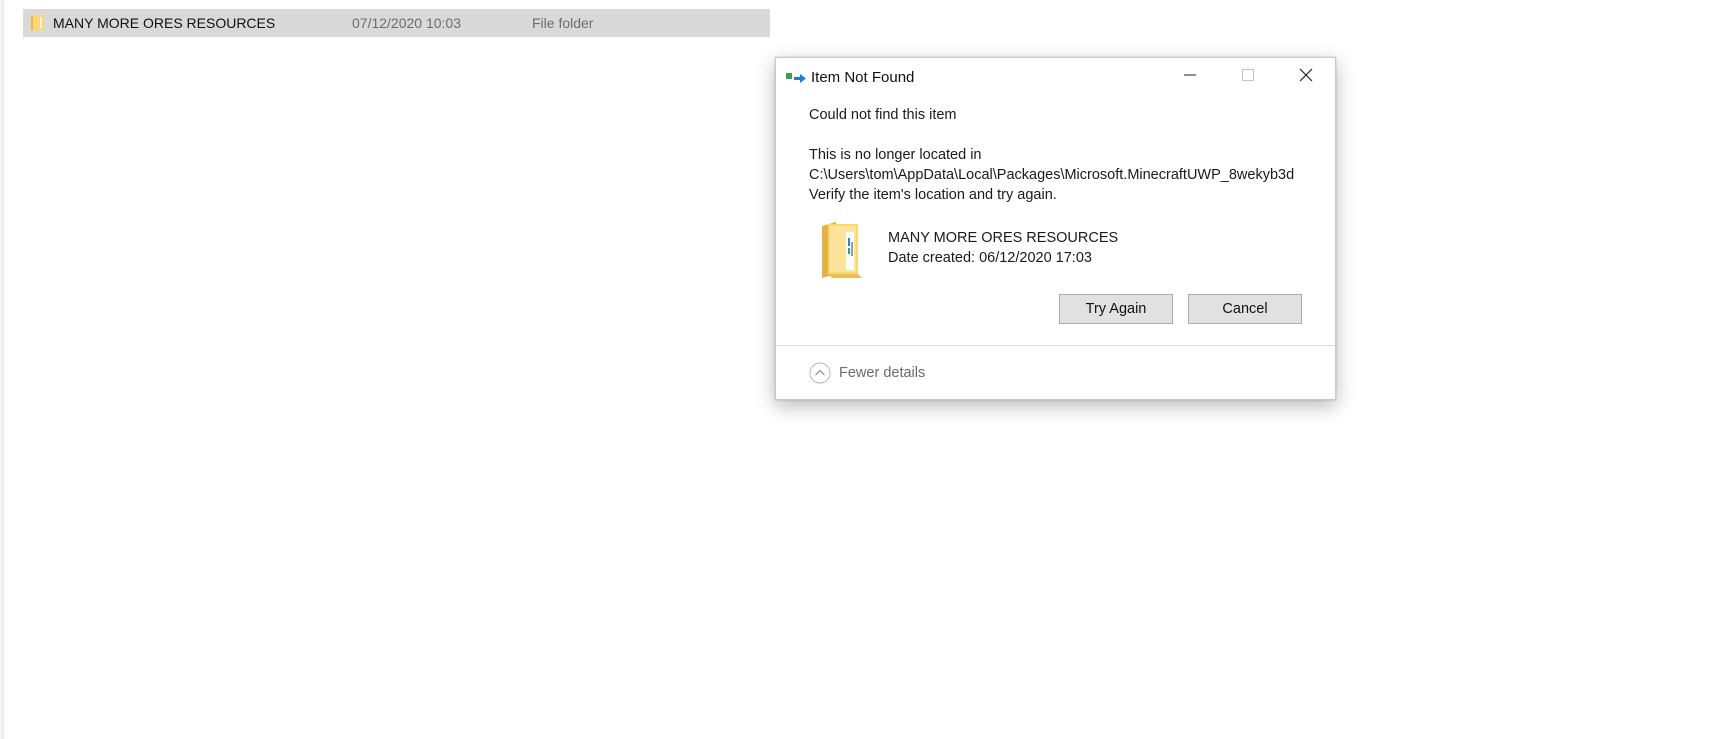  I want to click on minimize-button, so click(1190, 75).